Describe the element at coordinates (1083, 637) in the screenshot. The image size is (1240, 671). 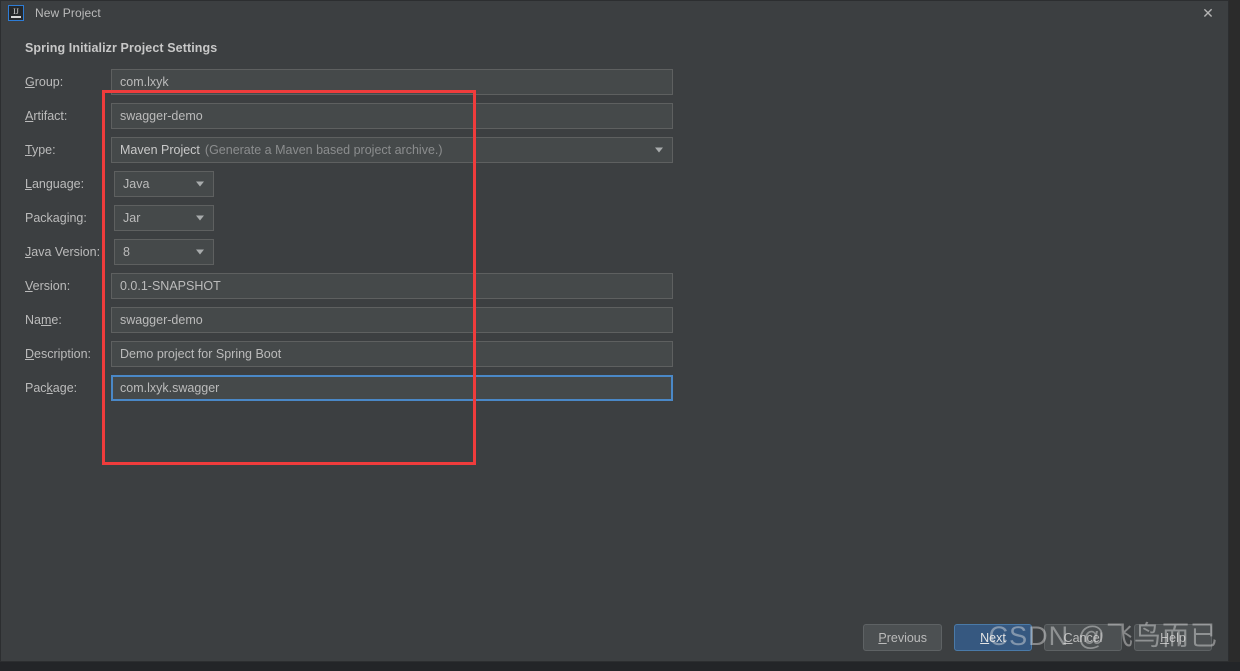
I see `cancel-button: Cancel` at that location.